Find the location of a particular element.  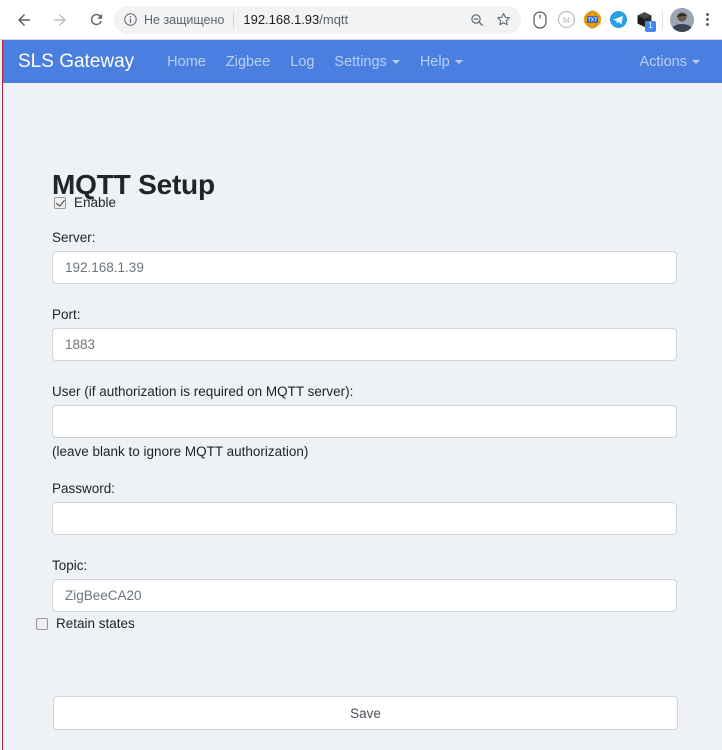

browser-toolbar: Не защищено 192.168.1.93/mqtt M TXT 1 is located at coordinates (361, 20).